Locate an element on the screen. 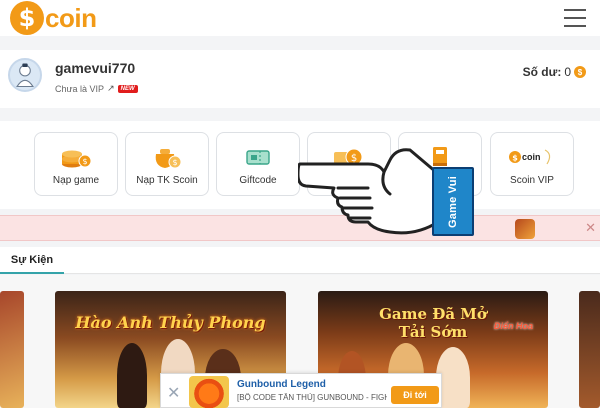 The height and width of the screenshot is (408, 600). logo-text: coin is located at coordinates (71, 17).